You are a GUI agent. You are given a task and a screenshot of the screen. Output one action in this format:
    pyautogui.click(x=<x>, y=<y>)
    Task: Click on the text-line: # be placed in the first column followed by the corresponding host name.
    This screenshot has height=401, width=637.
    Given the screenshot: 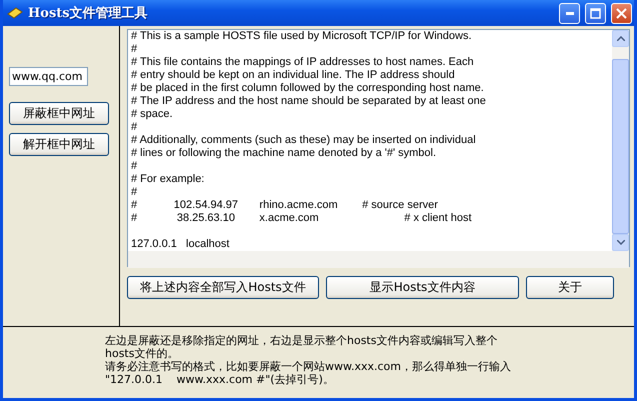 What is the action you would take?
    pyautogui.click(x=308, y=88)
    